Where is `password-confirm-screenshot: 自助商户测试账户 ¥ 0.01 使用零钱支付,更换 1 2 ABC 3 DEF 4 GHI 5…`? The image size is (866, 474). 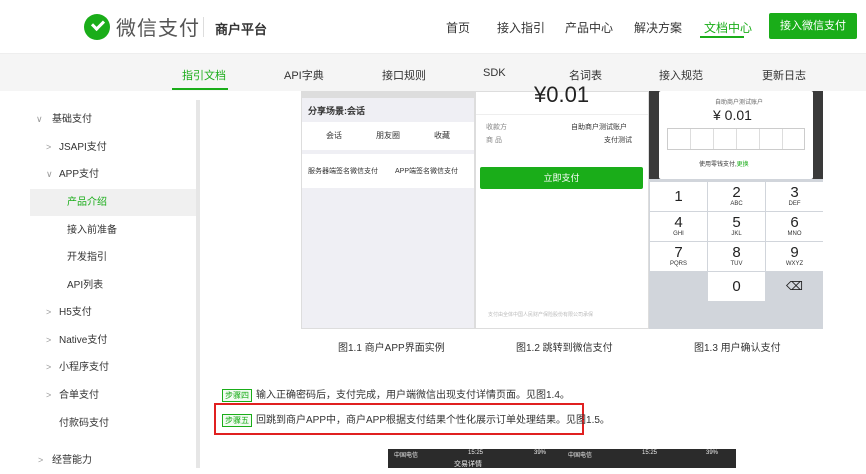 password-confirm-screenshot: 自助商户测试账户 ¥ 0.01 使用零钱支付,更换 1 2 ABC 3 DEF 4 GHI 5… is located at coordinates (736, 210).